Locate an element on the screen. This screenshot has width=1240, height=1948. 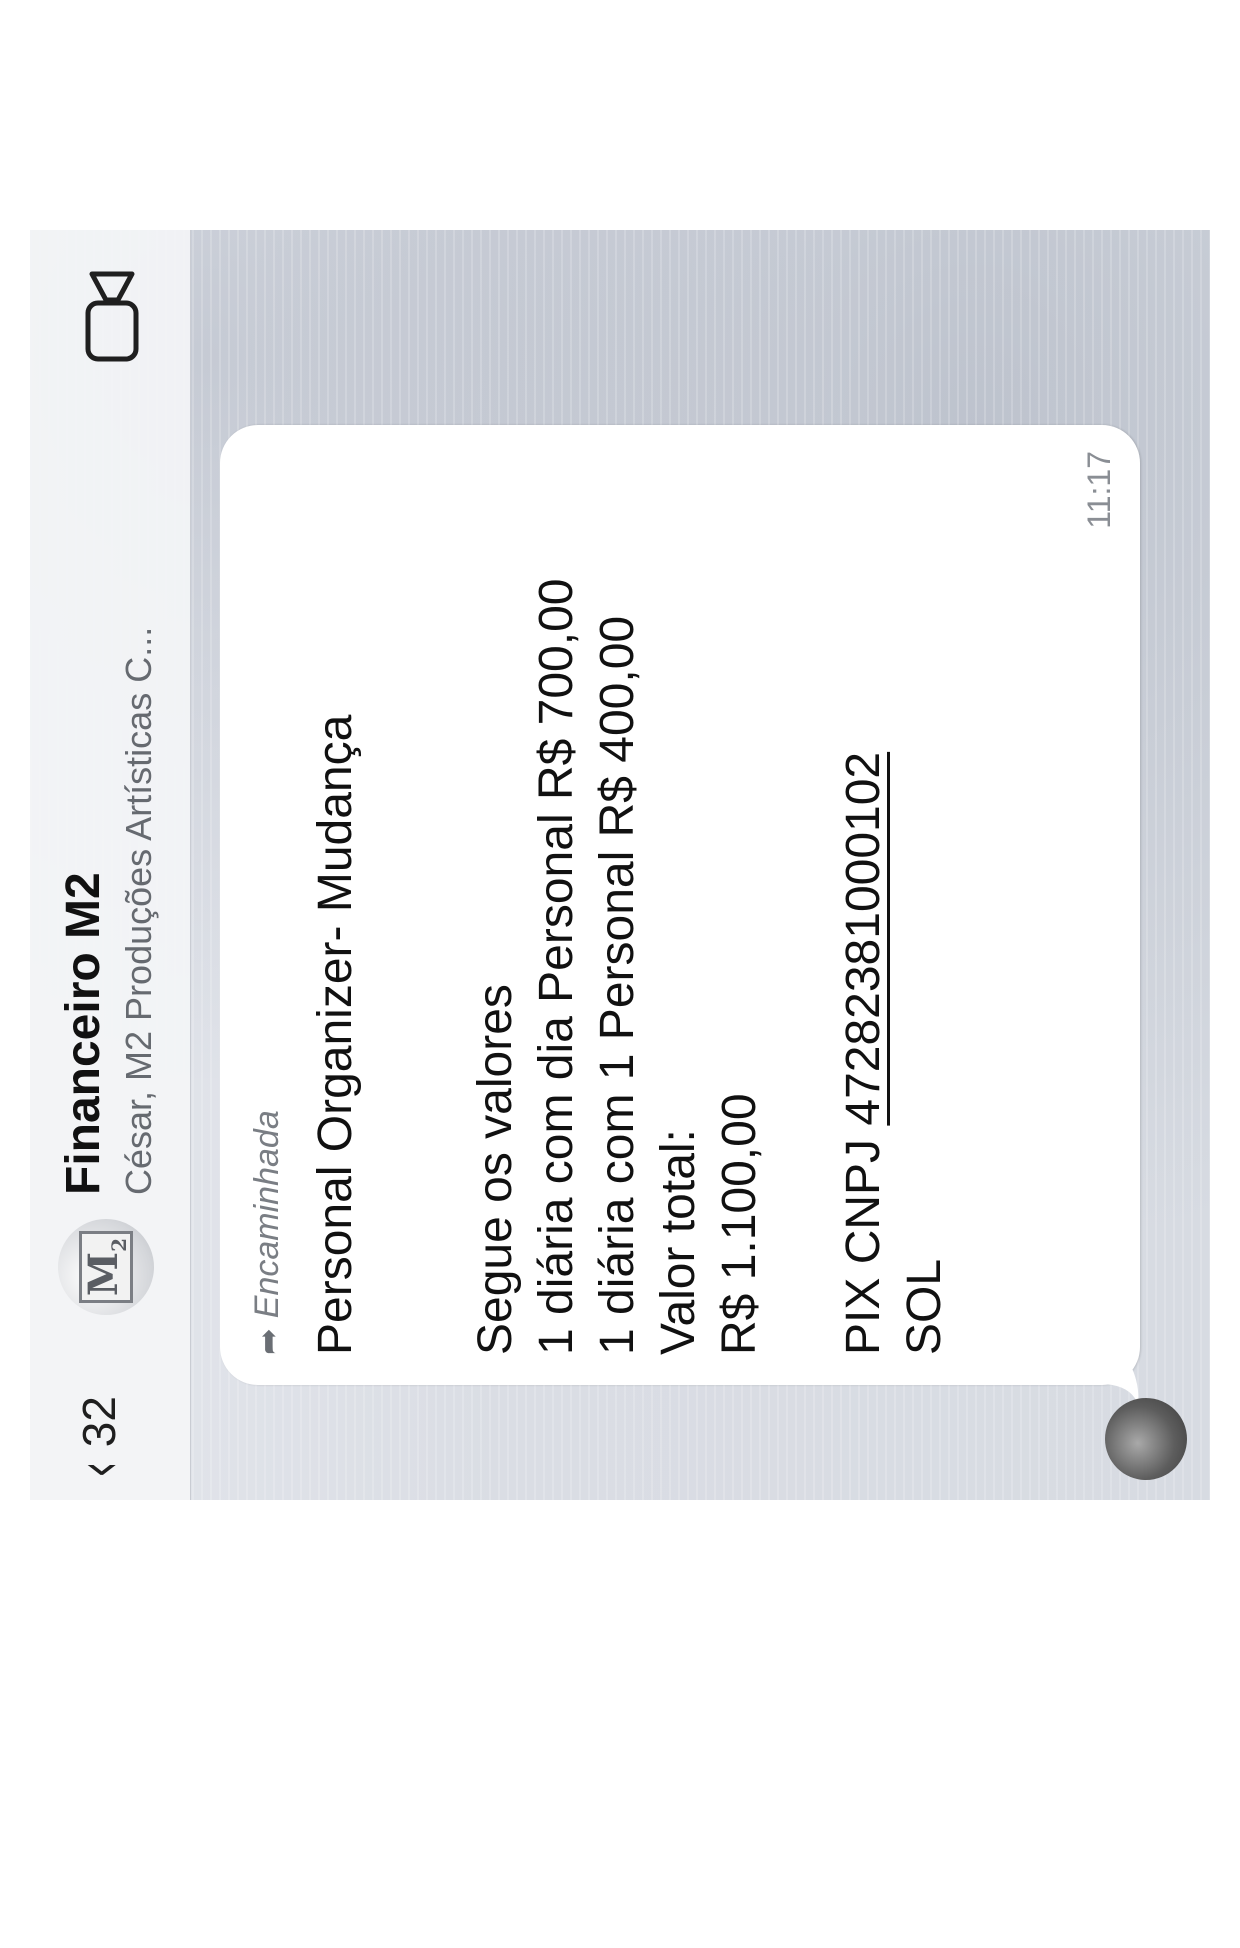
pix-label: PIX CNPJ is located at coordinates (863, 1246).